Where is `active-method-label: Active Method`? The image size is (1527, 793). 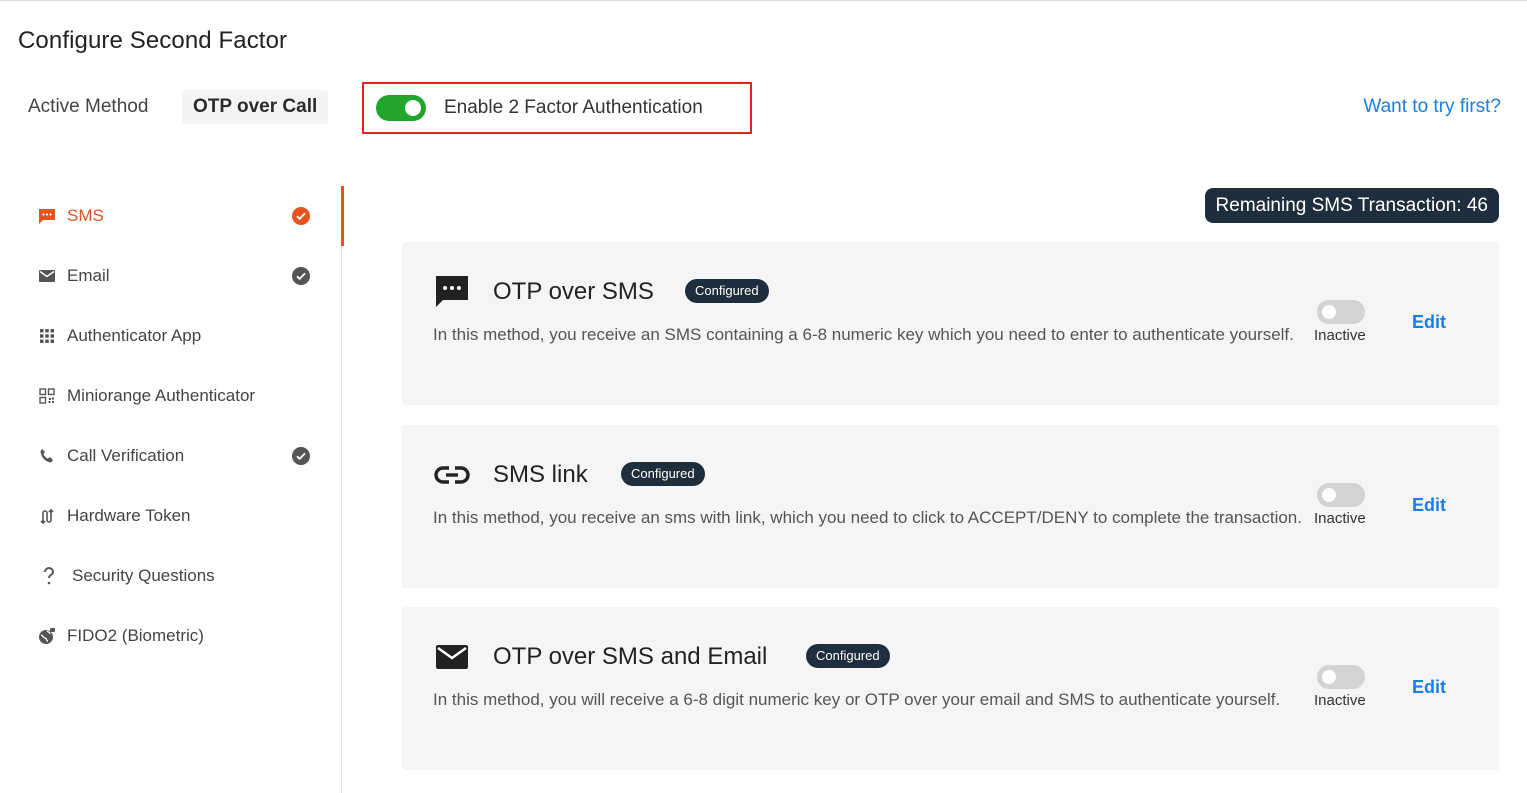 active-method-label: Active Method is located at coordinates (88, 106).